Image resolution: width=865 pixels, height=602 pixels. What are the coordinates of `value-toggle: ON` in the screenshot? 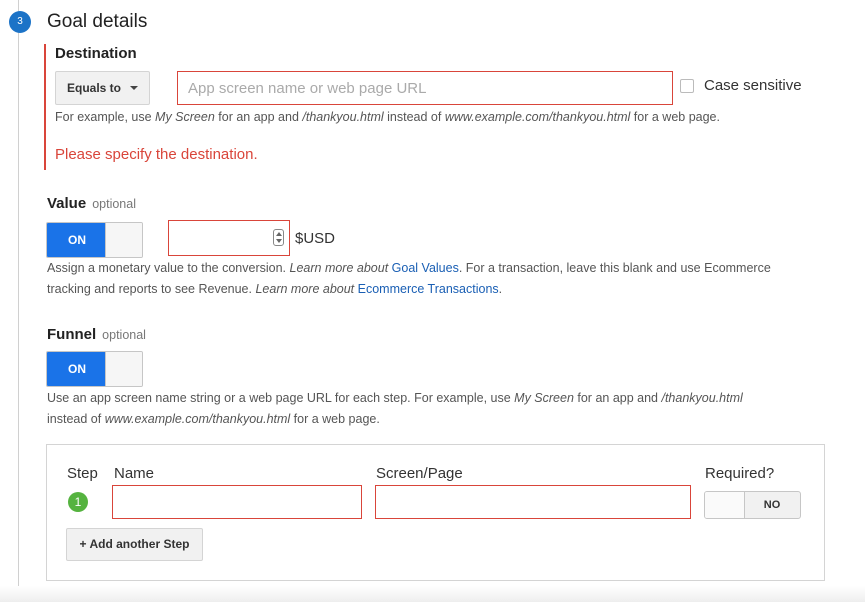 It's located at (94, 240).